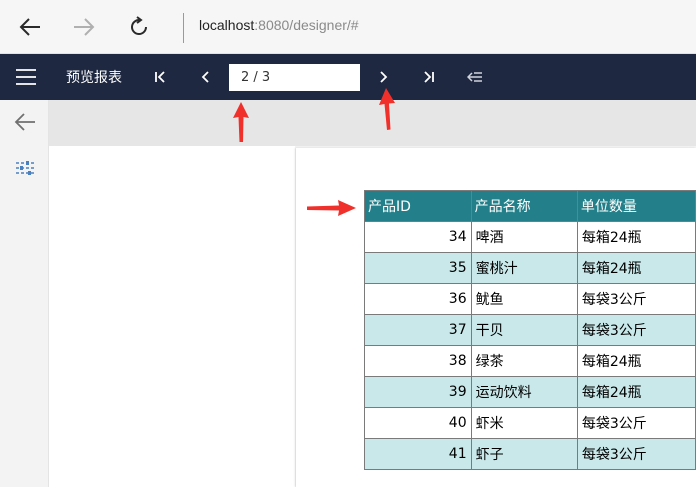 The image size is (696, 487). Describe the element at coordinates (418, 299) in the screenshot. I see `cell-product-id: 36` at that location.